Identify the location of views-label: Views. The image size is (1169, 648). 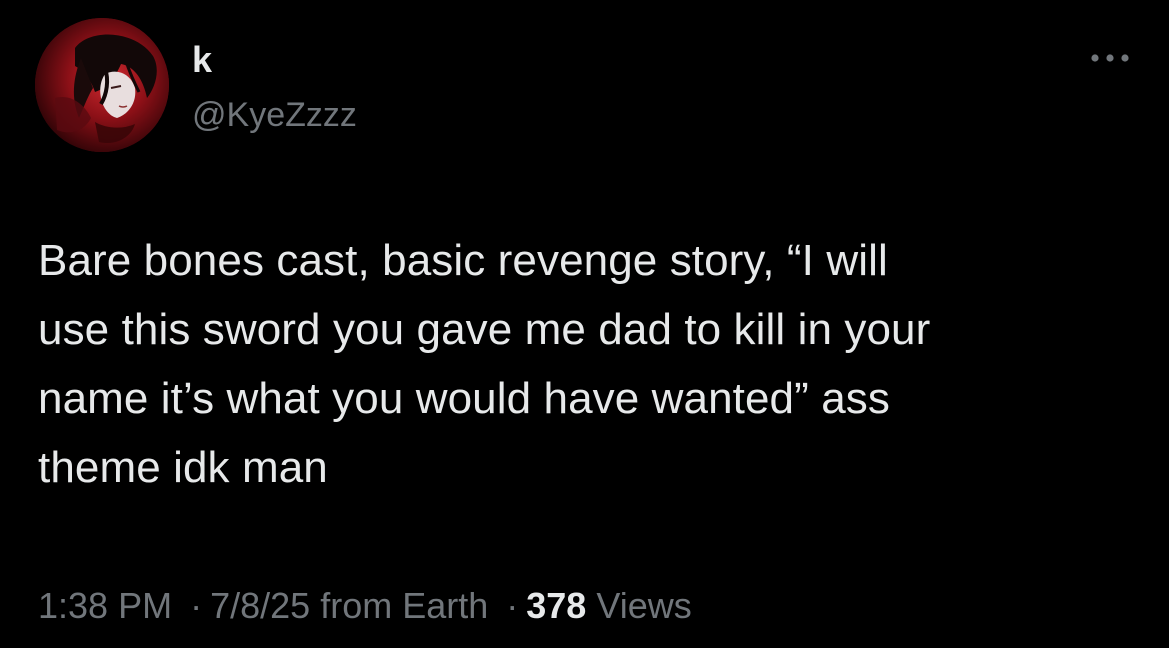
(644, 605).